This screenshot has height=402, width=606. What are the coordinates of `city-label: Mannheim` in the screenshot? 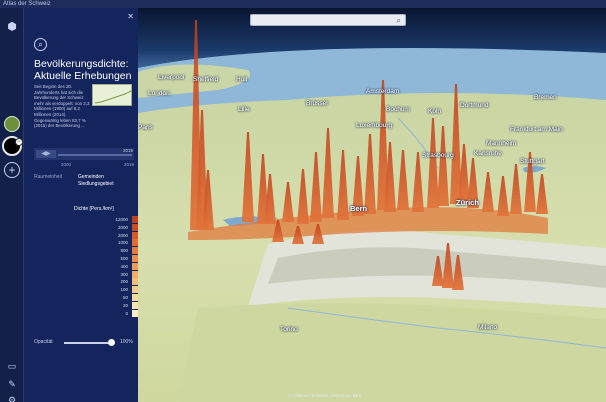 It's located at (501, 143).